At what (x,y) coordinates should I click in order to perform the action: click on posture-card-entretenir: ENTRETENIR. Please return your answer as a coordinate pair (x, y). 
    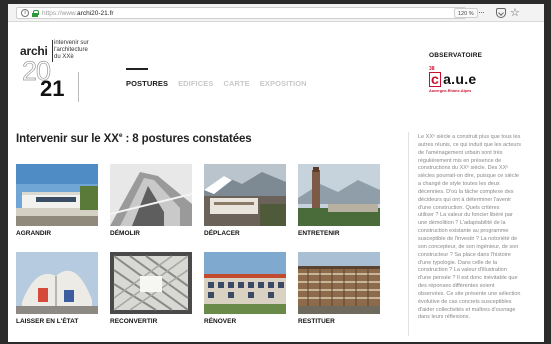
    Looking at the image, I should click on (339, 200).